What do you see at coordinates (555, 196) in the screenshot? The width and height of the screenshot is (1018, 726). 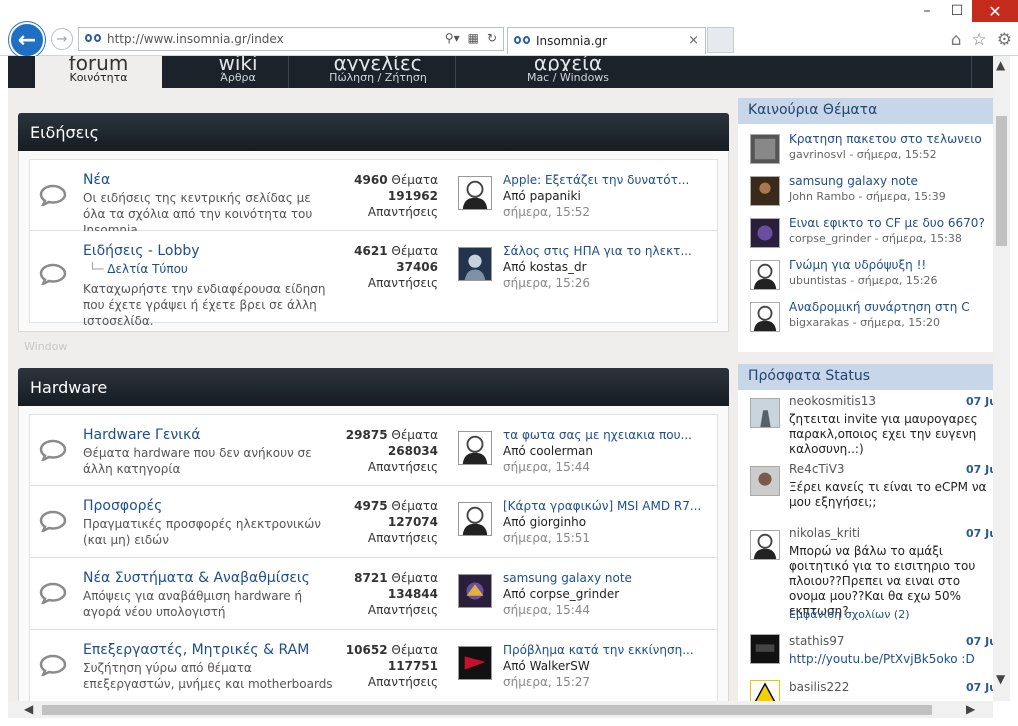 I see `last-post-user: papaniki` at bounding box center [555, 196].